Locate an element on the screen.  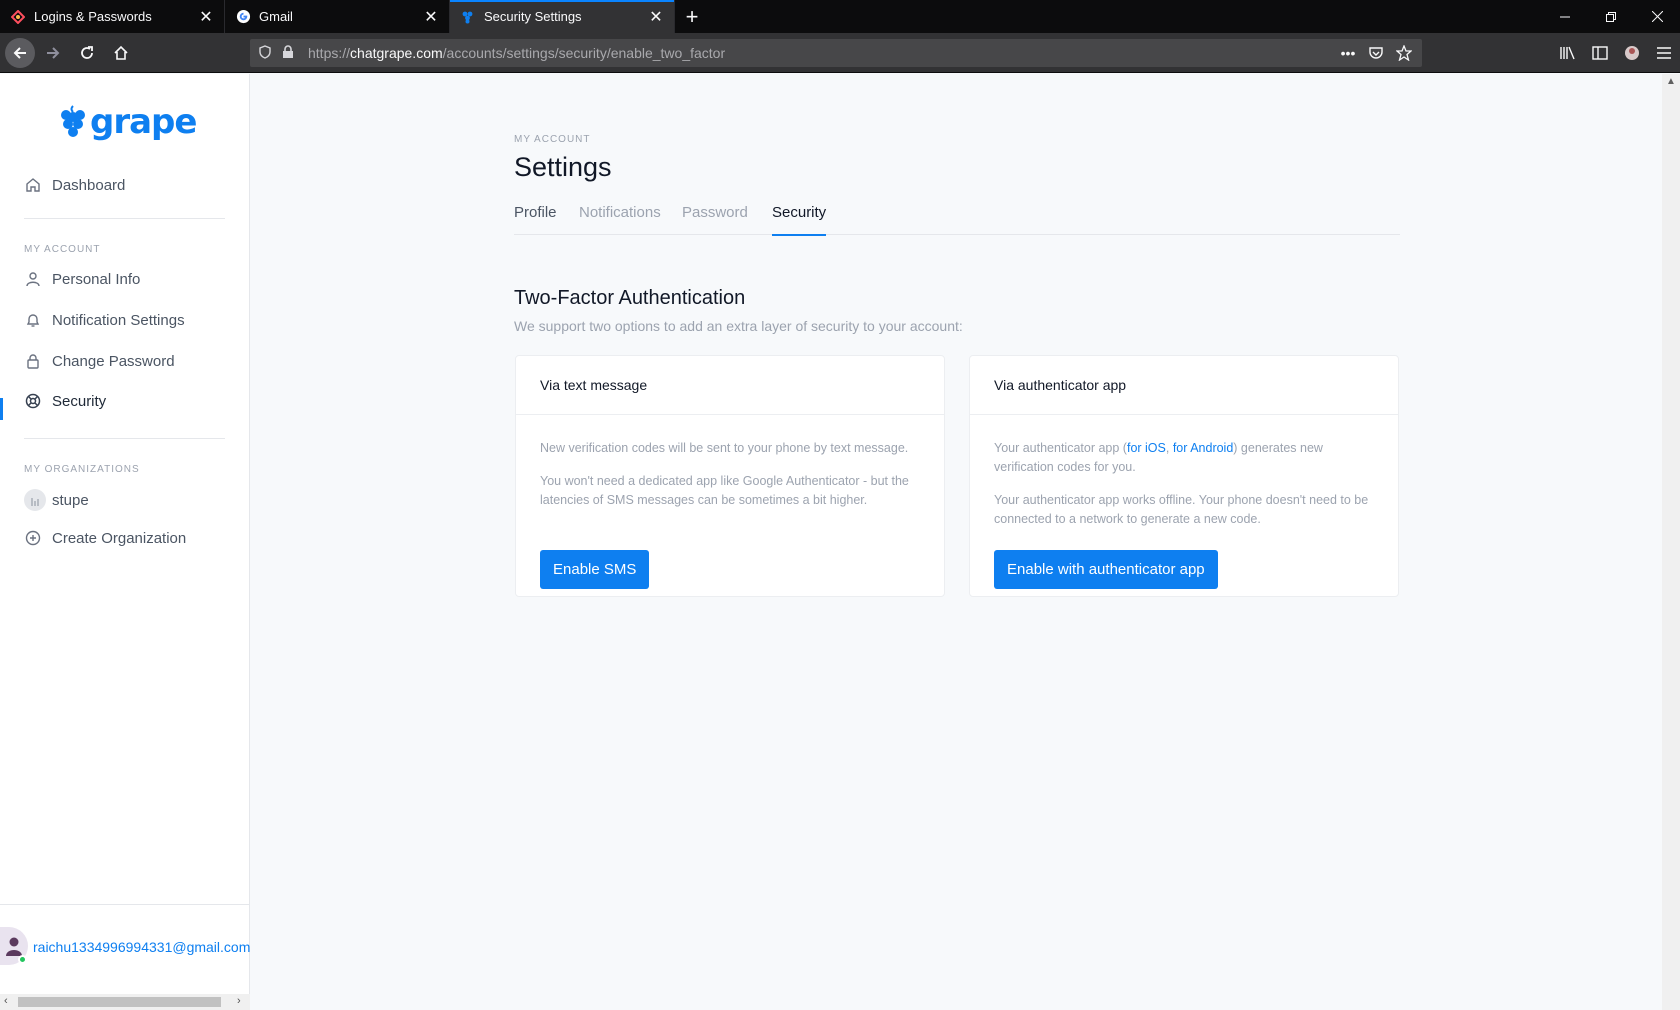
sidebar-item-label: Personal Info is located at coordinates (96, 279).